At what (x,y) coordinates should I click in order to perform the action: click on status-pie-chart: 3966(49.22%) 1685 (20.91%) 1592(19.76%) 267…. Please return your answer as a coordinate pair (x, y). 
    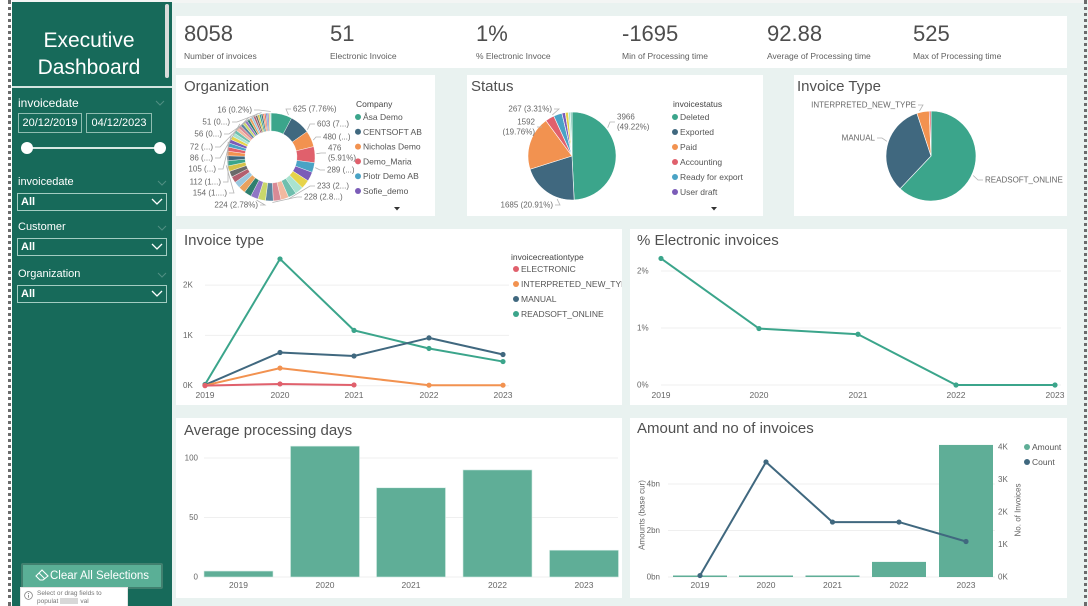
    Looking at the image, I should click on (615, 145).